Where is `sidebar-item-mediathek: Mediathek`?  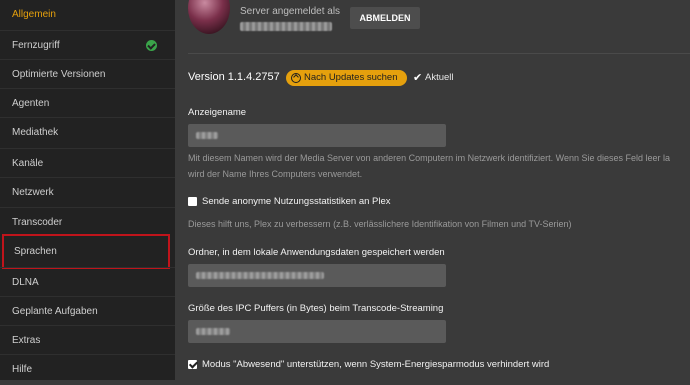
sidebar-item-mediathek: Mediathek is located at coordinates (87, 132).